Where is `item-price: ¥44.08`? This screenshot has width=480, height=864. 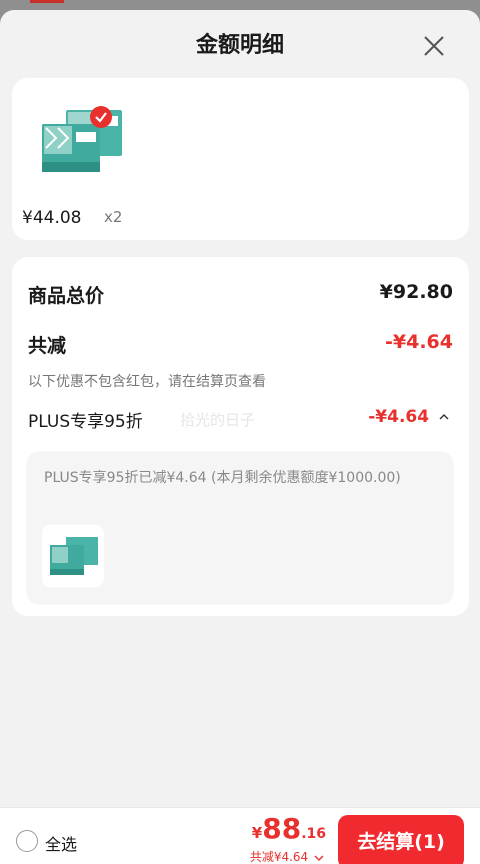 item-price: ¥44.08 is located at coordinates (52, 218).